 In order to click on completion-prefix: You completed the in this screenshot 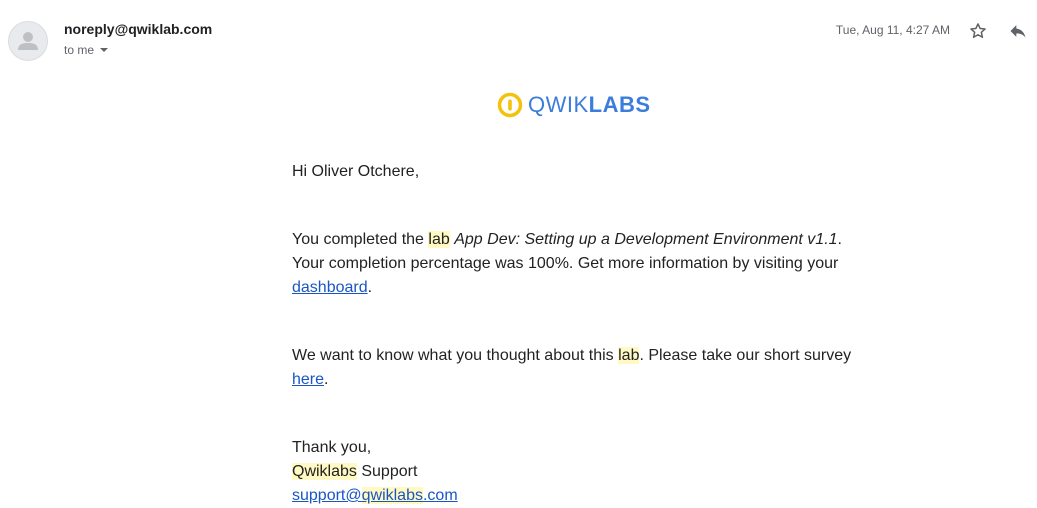, I will do `click(360, 239)`.